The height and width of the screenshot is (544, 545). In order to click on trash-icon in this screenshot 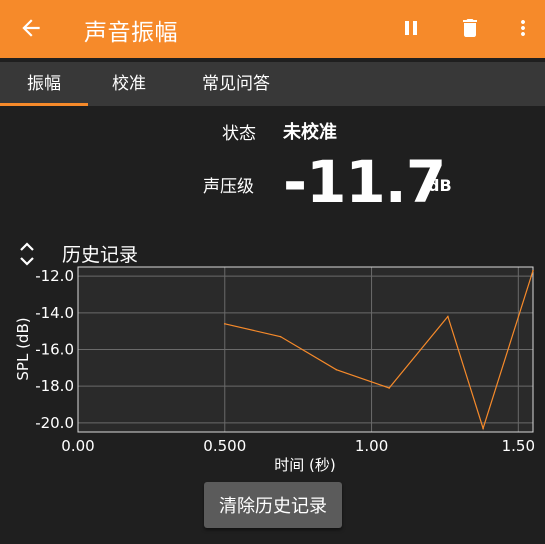, I will do `click(470, 28)`.